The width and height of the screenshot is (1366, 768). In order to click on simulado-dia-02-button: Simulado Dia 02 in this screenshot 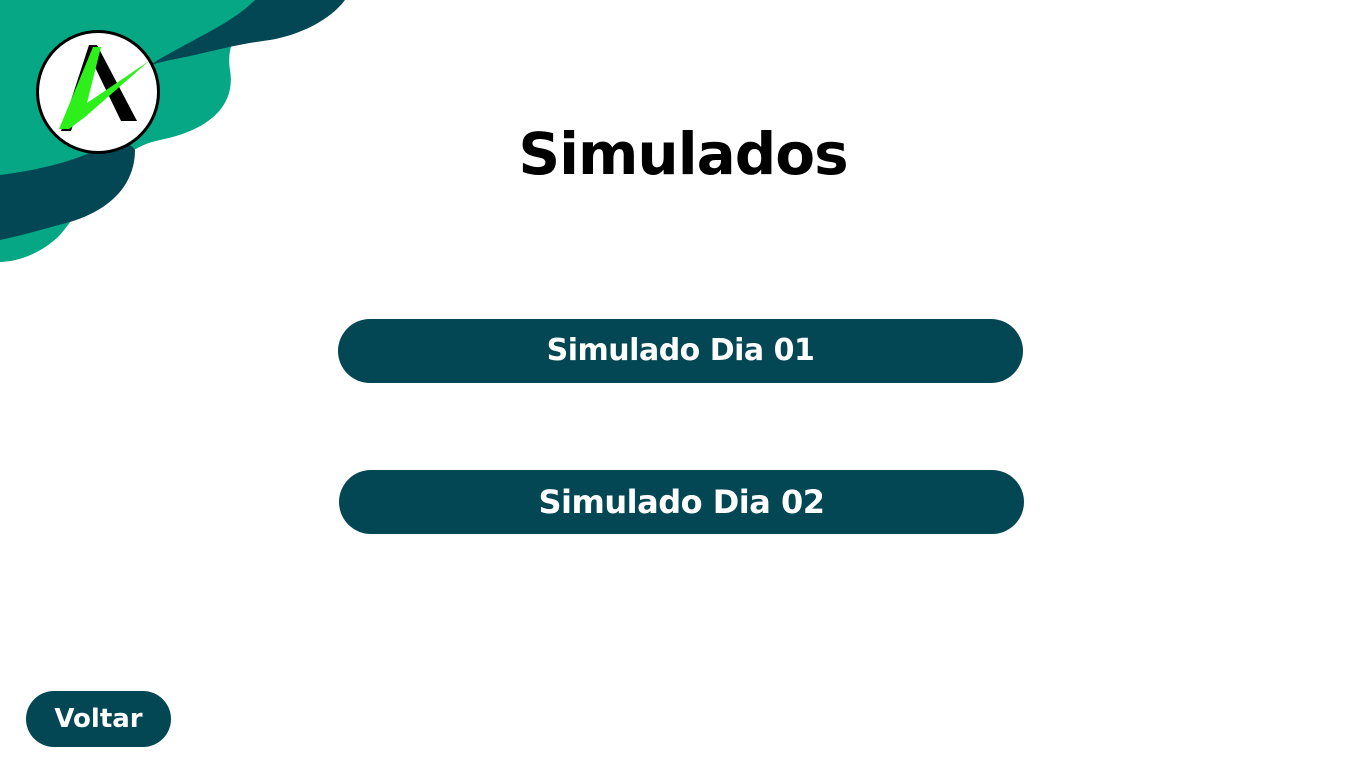, I will do `click(681, 502)`.